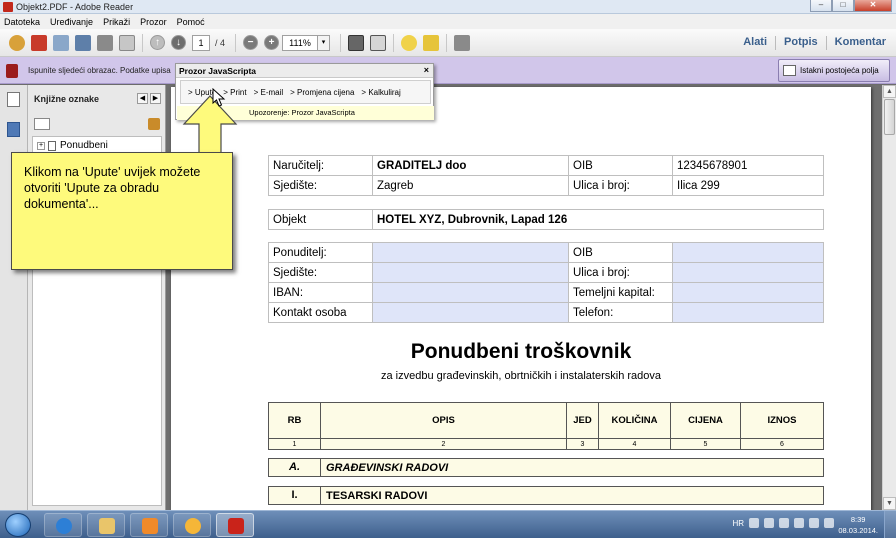 The height and width of the screenshot is (538, 896). Describe the element at coordinates (380, 92) in the screenshot. I see `calculate-link: > Kalkuliraj` at that location.